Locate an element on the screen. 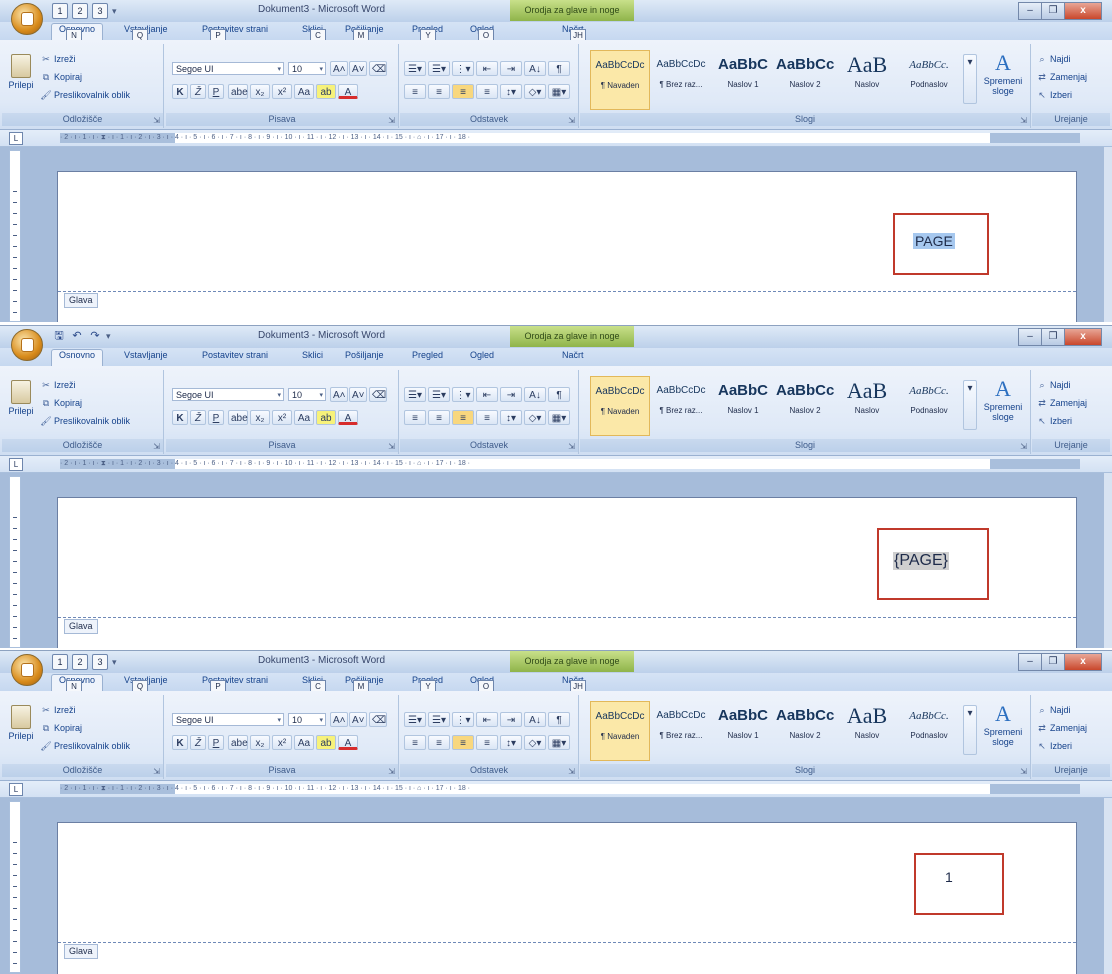 The width and height of the screenshot is (1112, 974). undo-icon: ↶ is located at coordinates (77, 336).